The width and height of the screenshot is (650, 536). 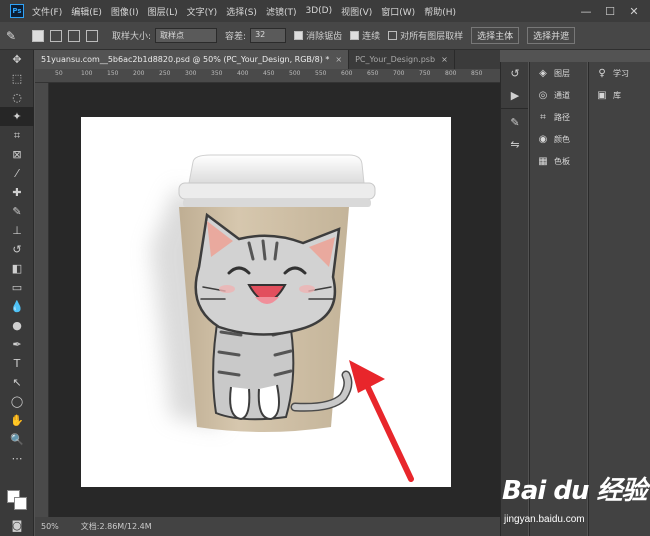 I want to click on quick-mask-icon: ◙, so click(x=17, y=525).